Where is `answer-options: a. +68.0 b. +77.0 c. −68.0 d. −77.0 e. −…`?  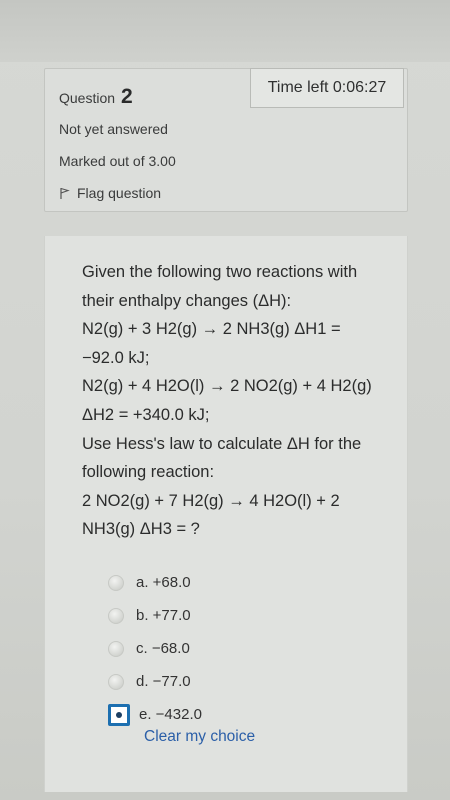
answer-options: a. +68.0 b. +77.0 c. −68.0 d. −77.0 e. −… is located at coordinates (248, 648).